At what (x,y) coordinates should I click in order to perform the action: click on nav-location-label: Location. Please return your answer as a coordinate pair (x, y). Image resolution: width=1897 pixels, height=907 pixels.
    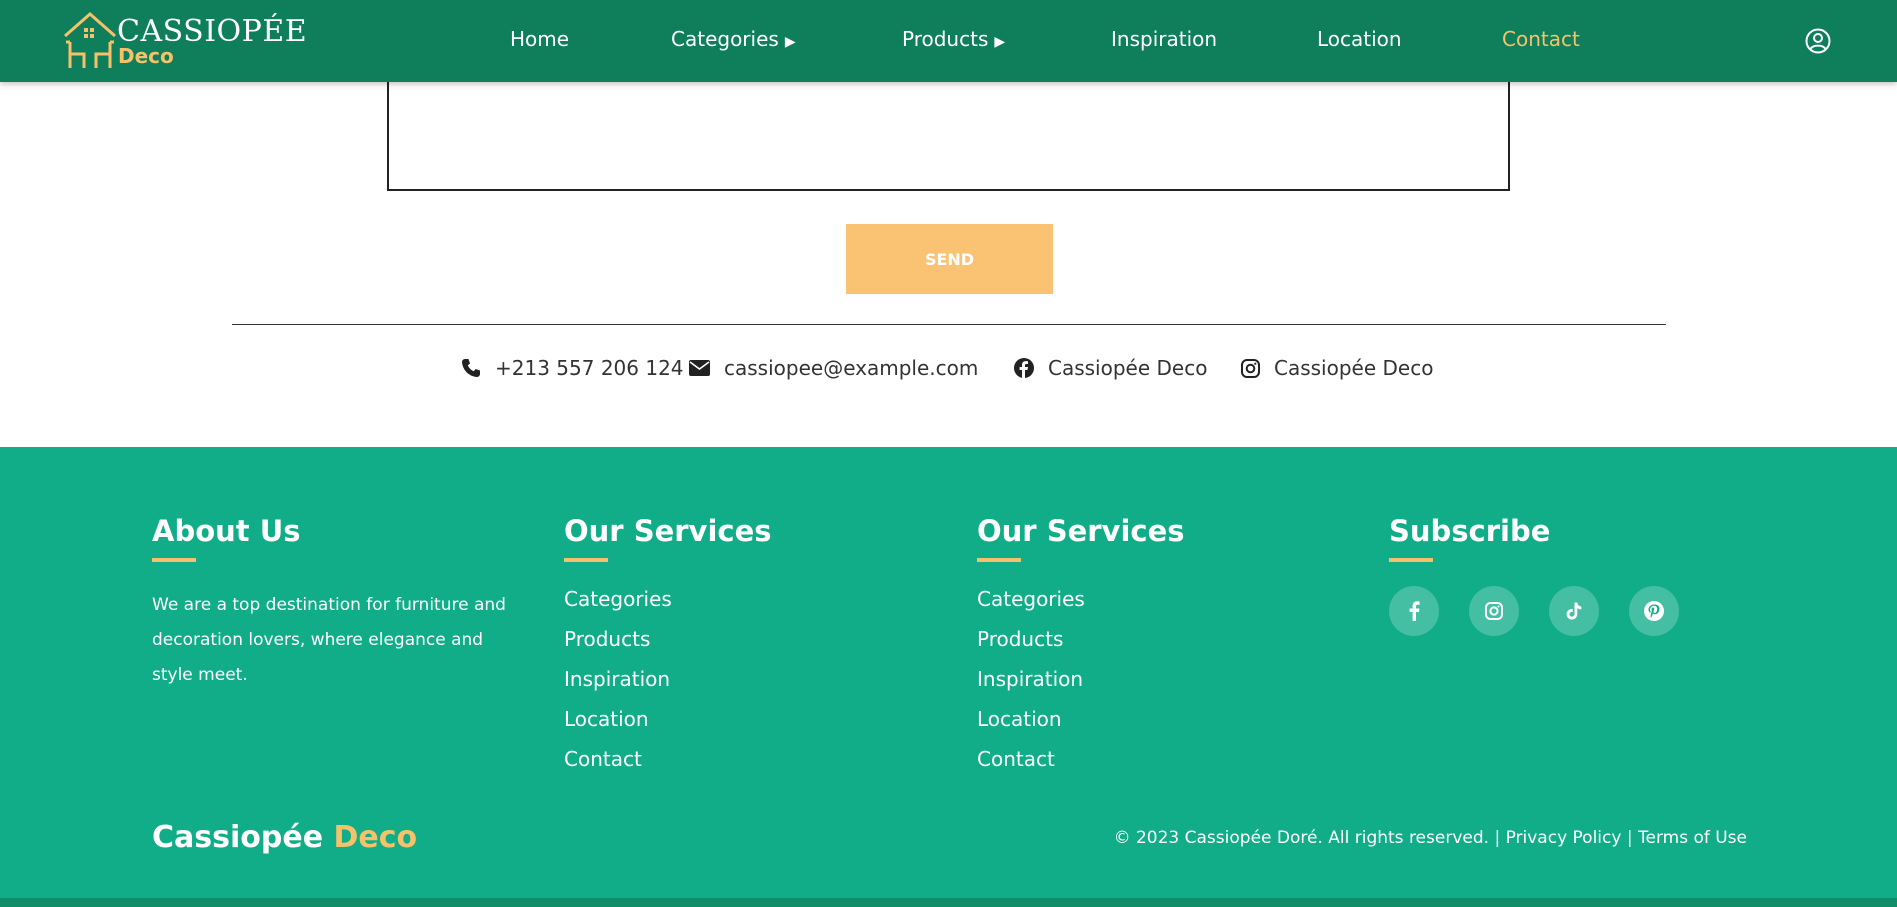
    Looking at the image, I should click on (1359, 39).